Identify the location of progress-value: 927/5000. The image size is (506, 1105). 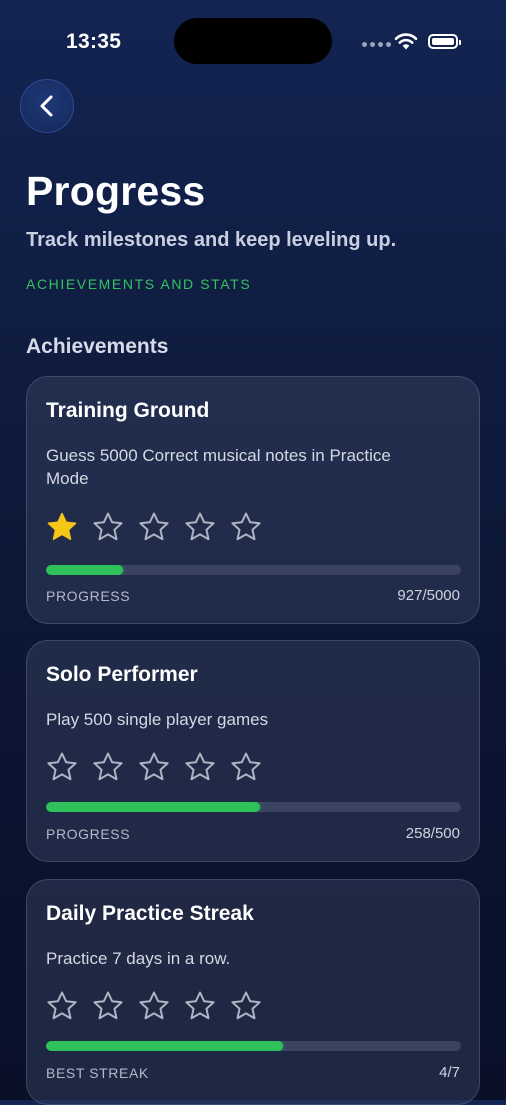
(428, 595).